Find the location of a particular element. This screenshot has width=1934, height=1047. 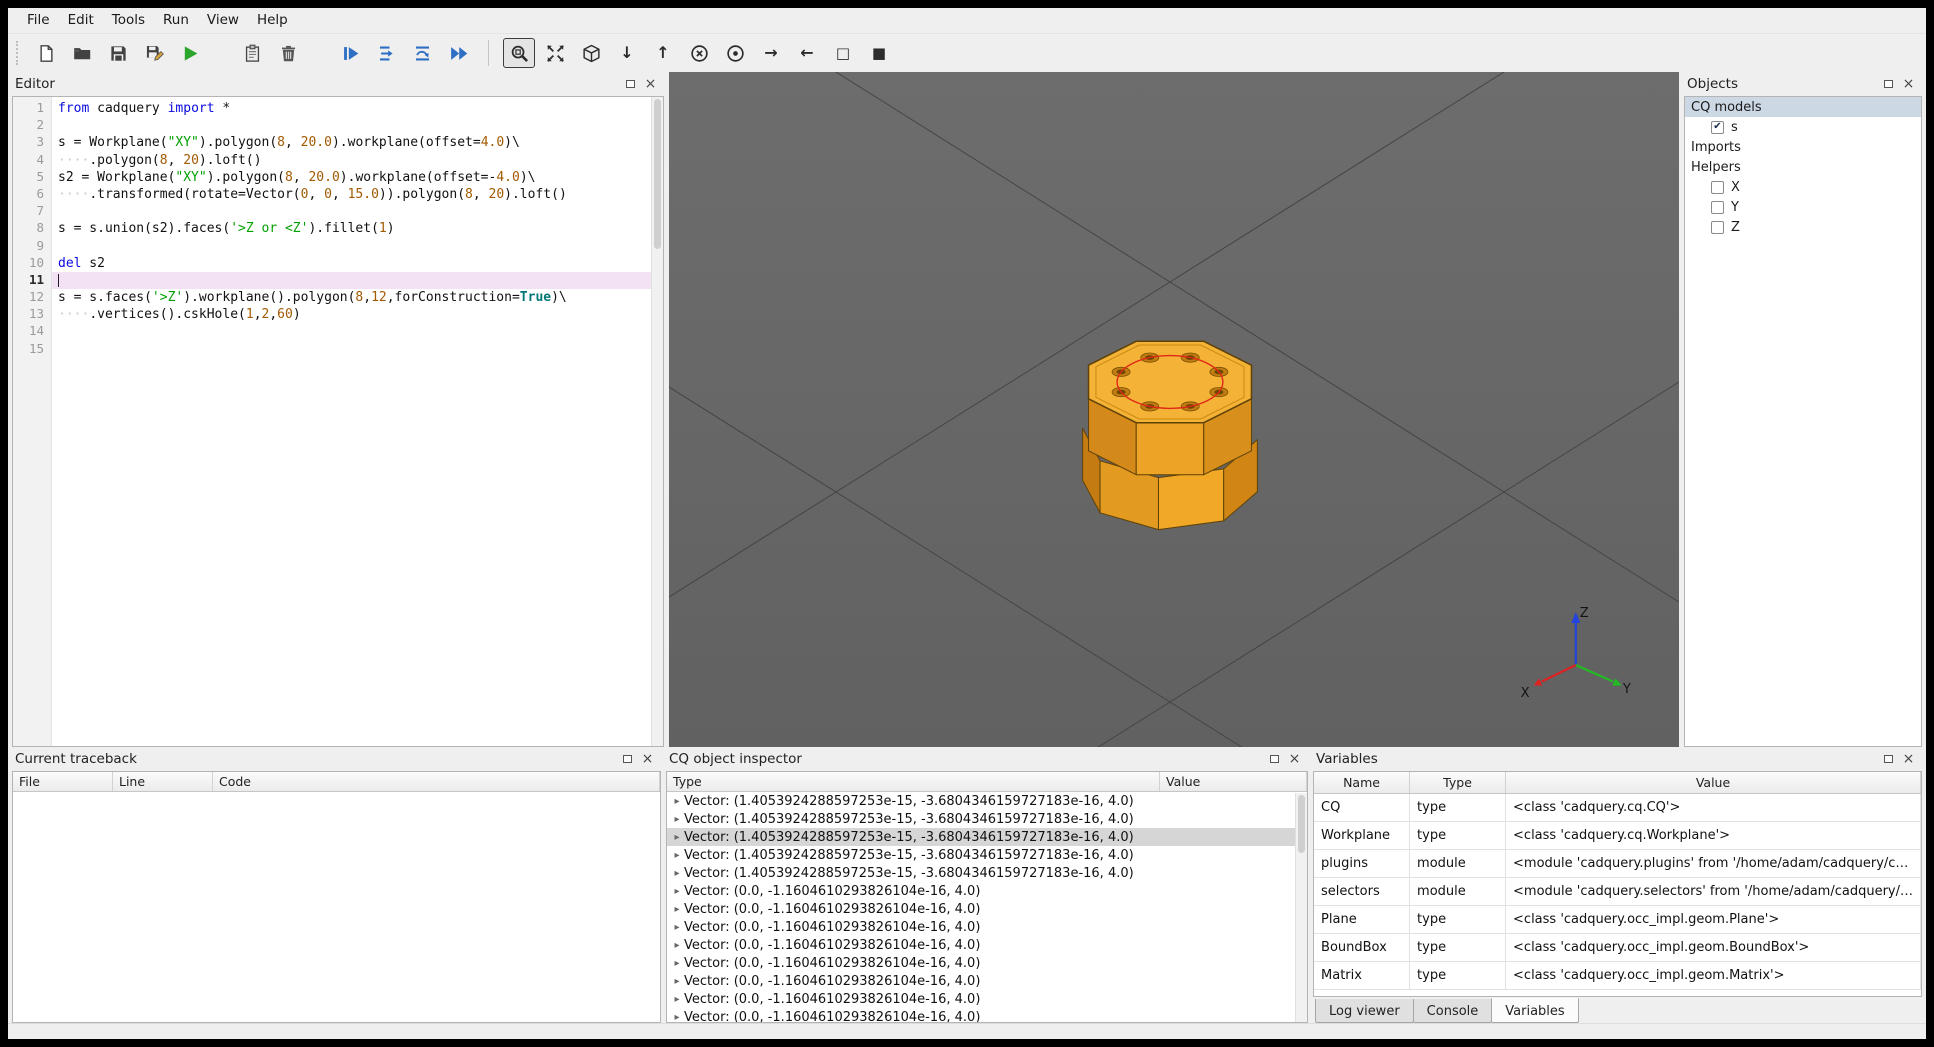

checkbox-z is located at coordinates (1717, 227).